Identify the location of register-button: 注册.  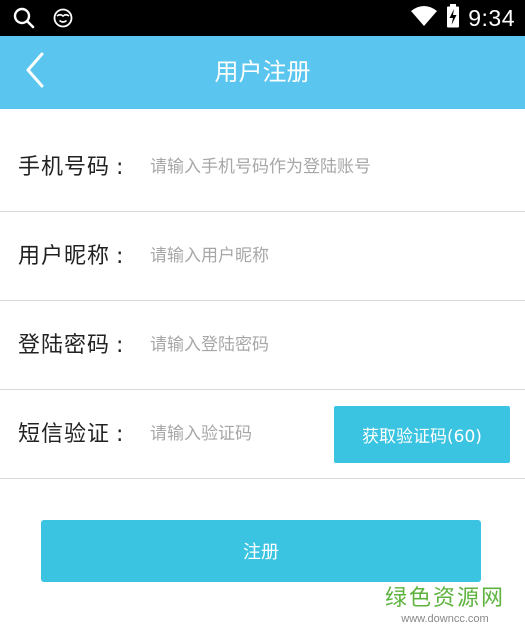
(261, 551).